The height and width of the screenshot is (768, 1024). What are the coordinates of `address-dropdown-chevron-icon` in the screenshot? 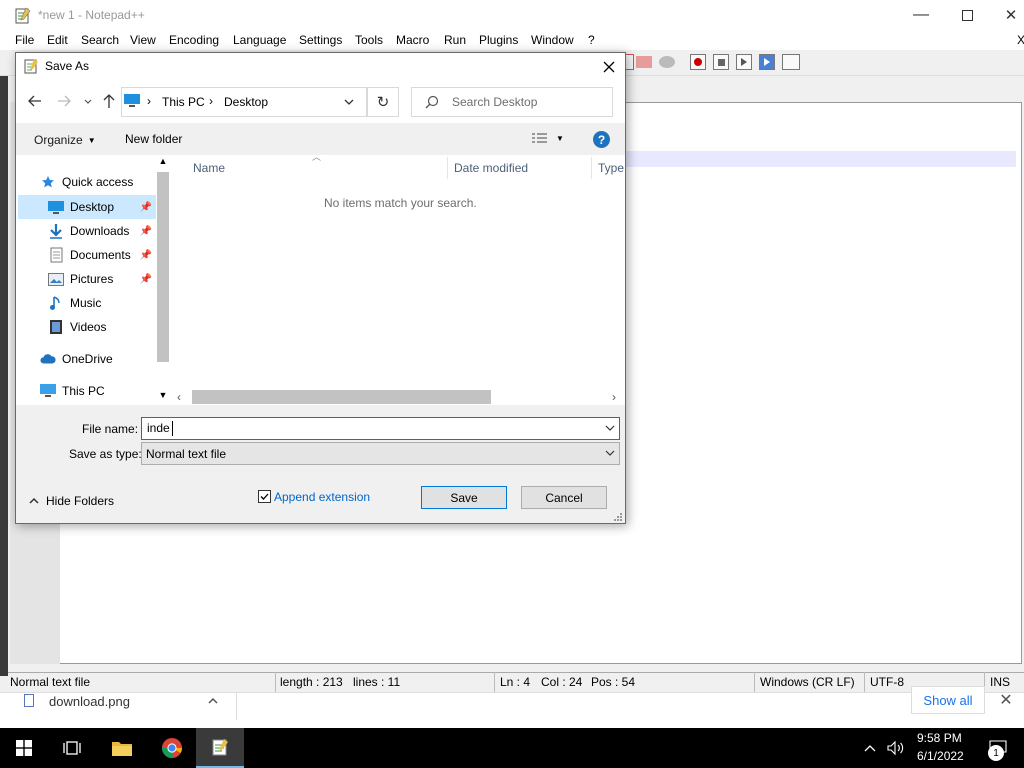 It's located at (349, 102).